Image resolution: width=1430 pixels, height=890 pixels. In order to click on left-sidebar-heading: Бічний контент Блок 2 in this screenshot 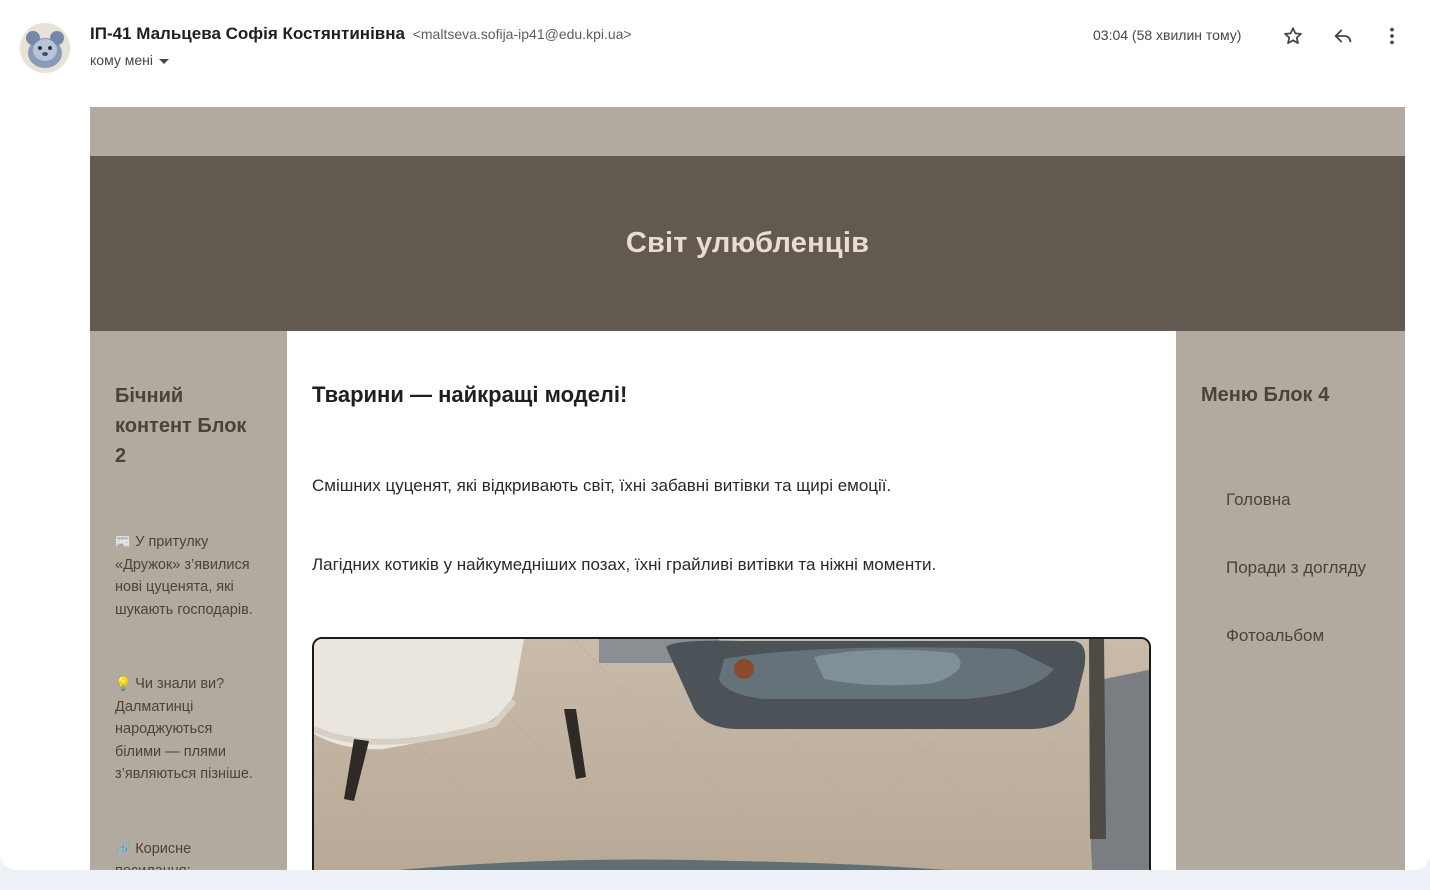, I will do `click(181, 426)`.